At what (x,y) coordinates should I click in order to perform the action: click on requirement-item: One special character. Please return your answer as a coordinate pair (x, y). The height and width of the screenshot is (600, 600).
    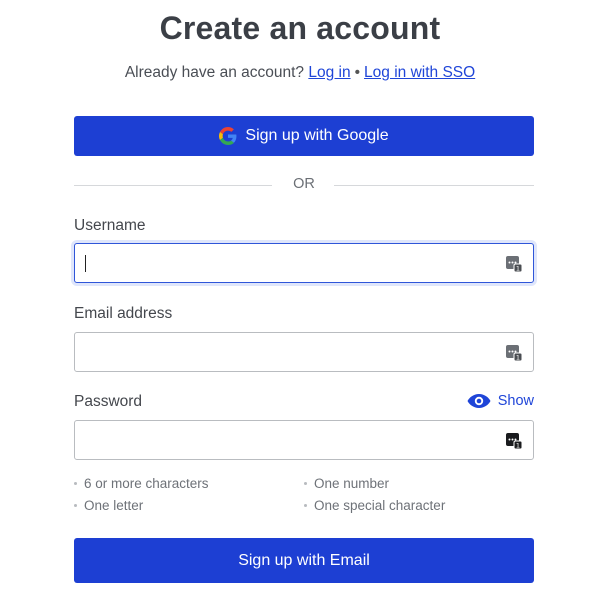
    Looking at the image, I should click on (374, 505).